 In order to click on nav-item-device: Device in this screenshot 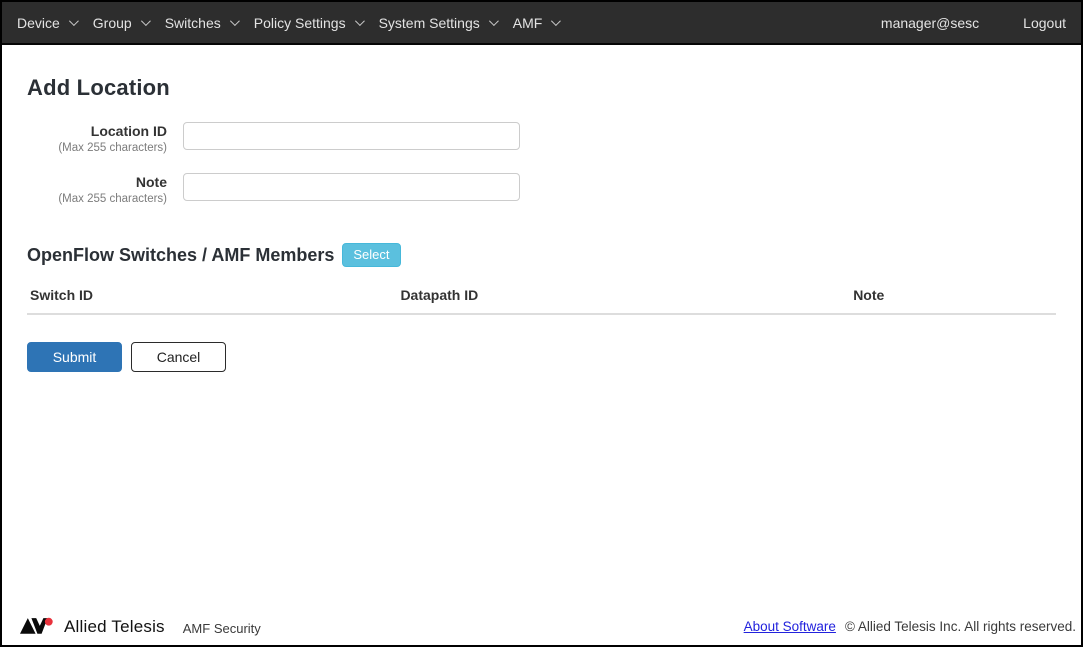, I will do `click(48, 23)`.